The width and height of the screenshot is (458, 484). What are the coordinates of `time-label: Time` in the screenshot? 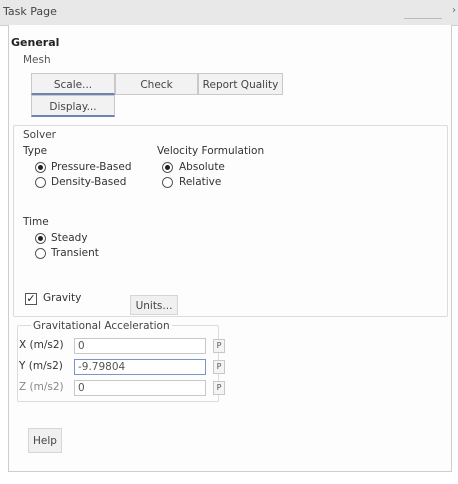 It's located at (36, 222).